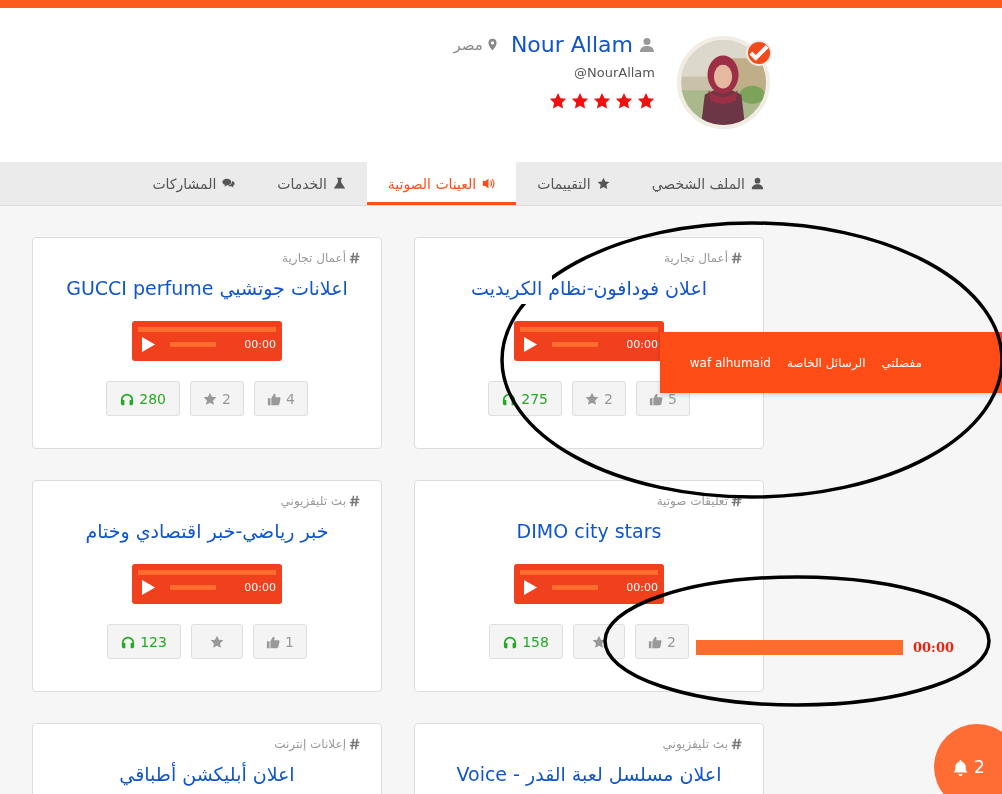  I want to click on favorite-button, so click(598, 641).